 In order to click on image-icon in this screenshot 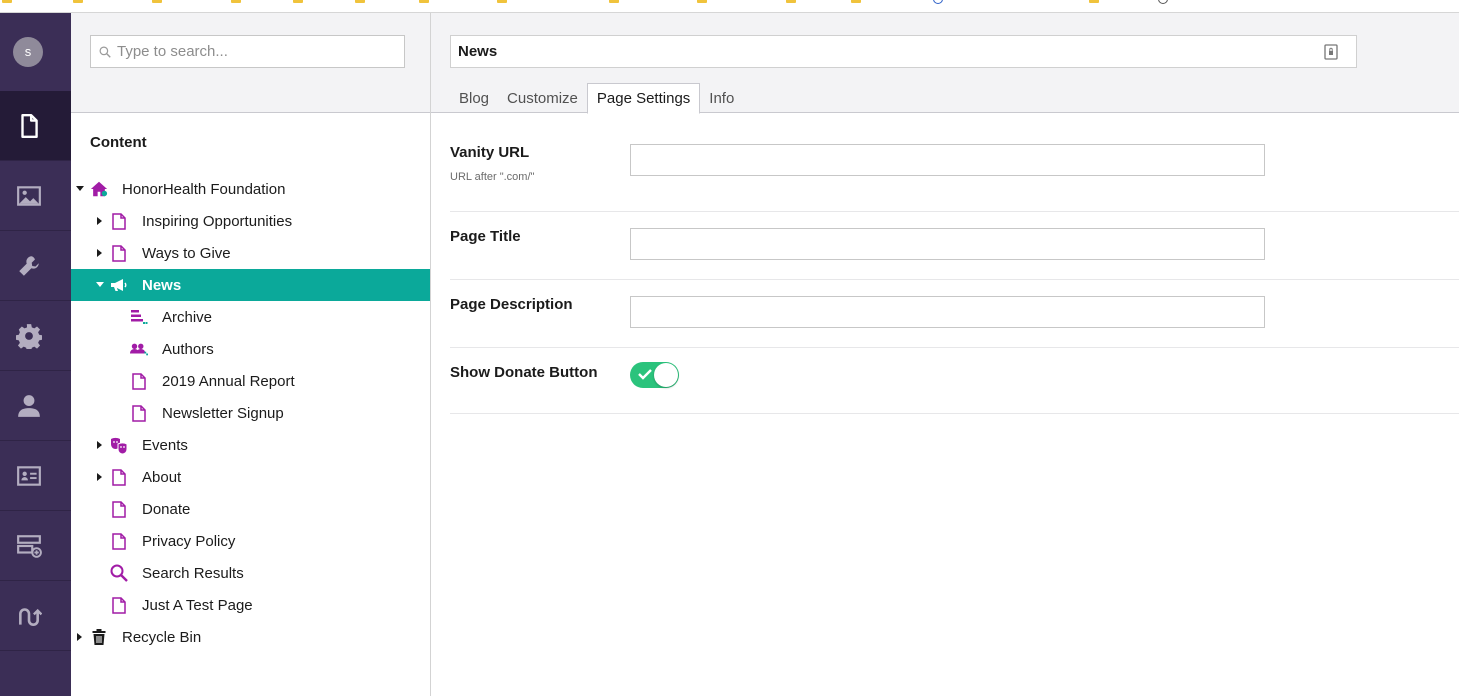, I will do `click(29, 195)`.